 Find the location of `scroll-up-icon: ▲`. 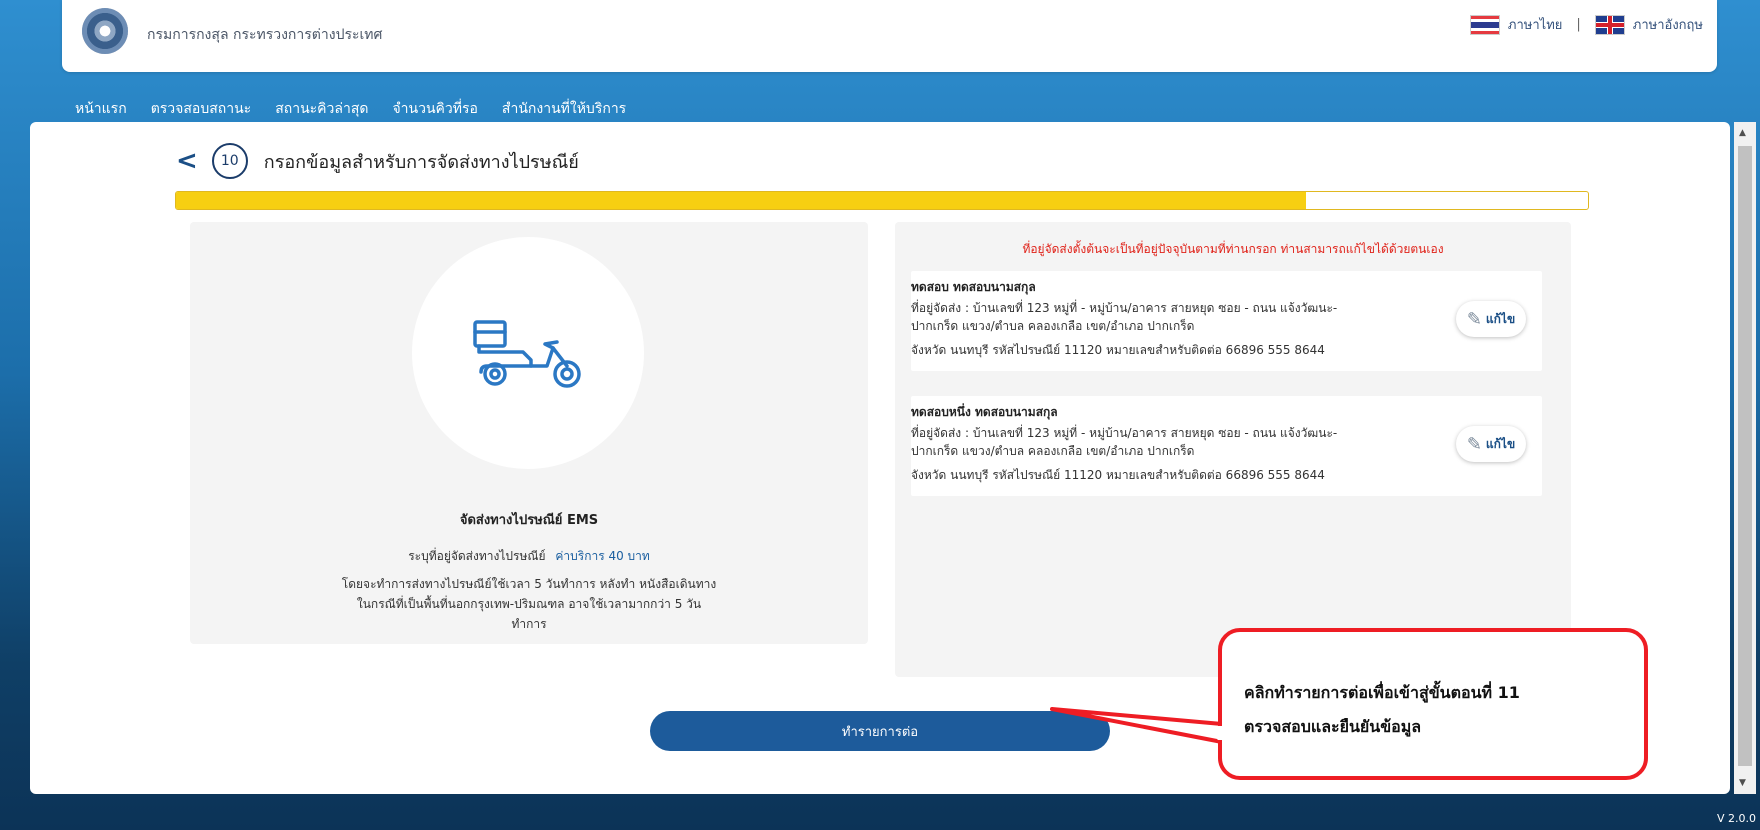

scroll-up-icon: ▲ is located at coordinates (1742, 133).